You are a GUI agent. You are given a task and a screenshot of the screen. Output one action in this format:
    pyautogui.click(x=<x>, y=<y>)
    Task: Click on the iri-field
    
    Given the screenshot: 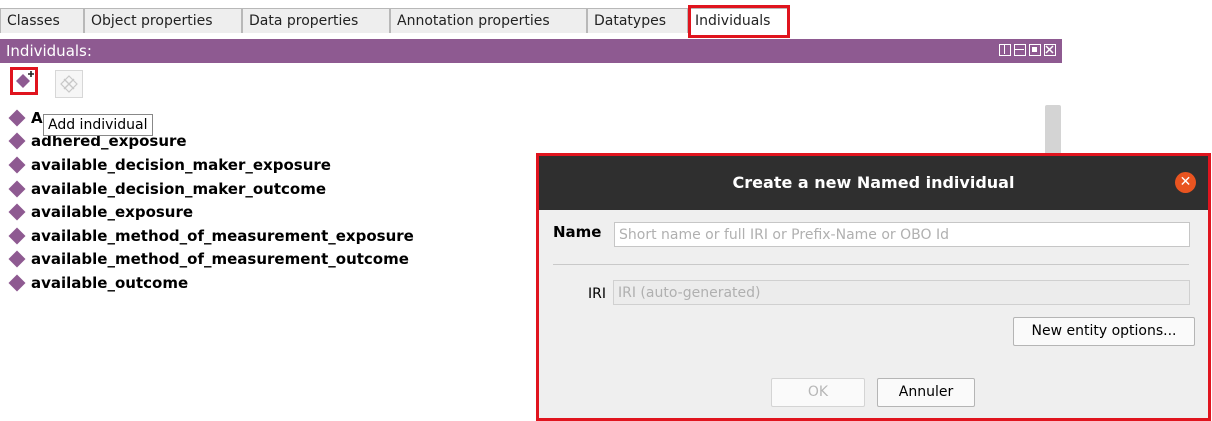 What is the action you would take?
    pyautogui.click(x=901, y=292)
    